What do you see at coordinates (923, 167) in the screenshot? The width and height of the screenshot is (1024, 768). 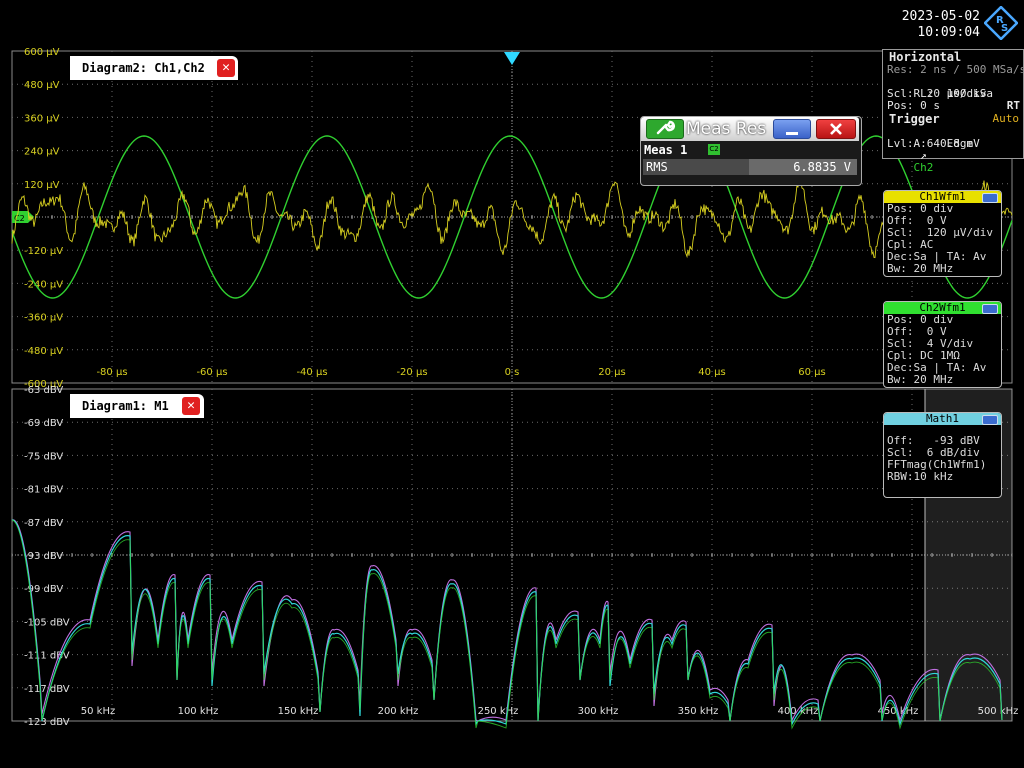 I see `trigger-source: Ch2` at bounding box center [923, 167].